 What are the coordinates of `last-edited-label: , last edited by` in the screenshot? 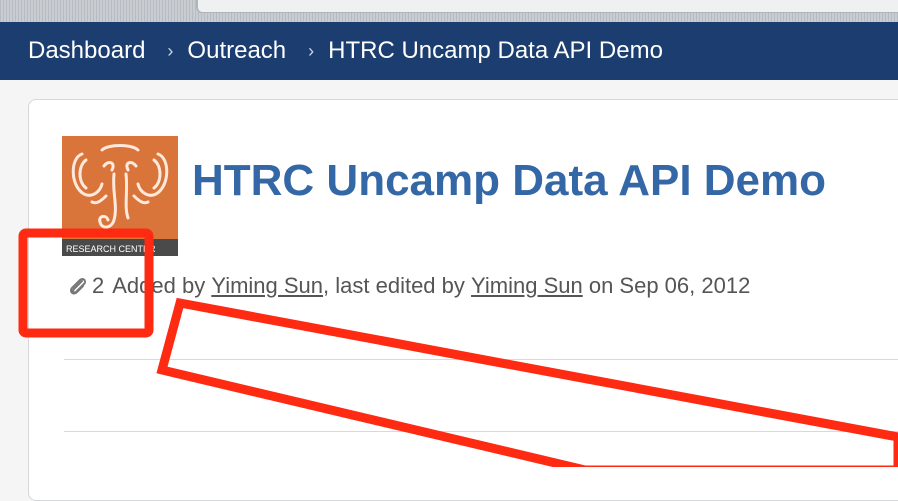 It's located at (394, 285).